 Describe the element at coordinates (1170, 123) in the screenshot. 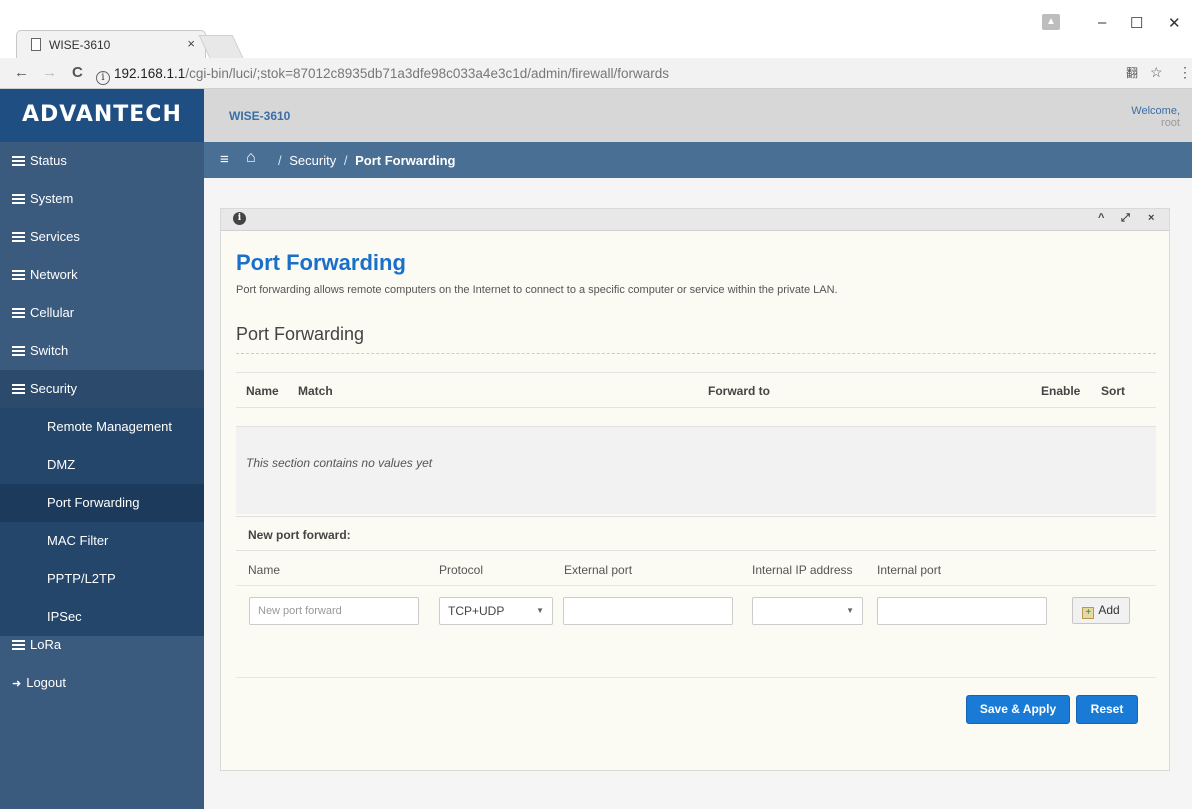

I see `username: root` at that location.